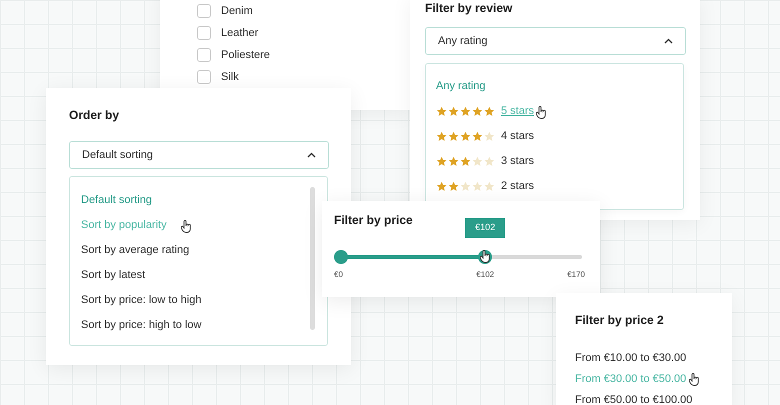  Describe the element at coordinates (141, 325) in the screenshot. I see `sort-option: Sort by price: high to low` at that location.